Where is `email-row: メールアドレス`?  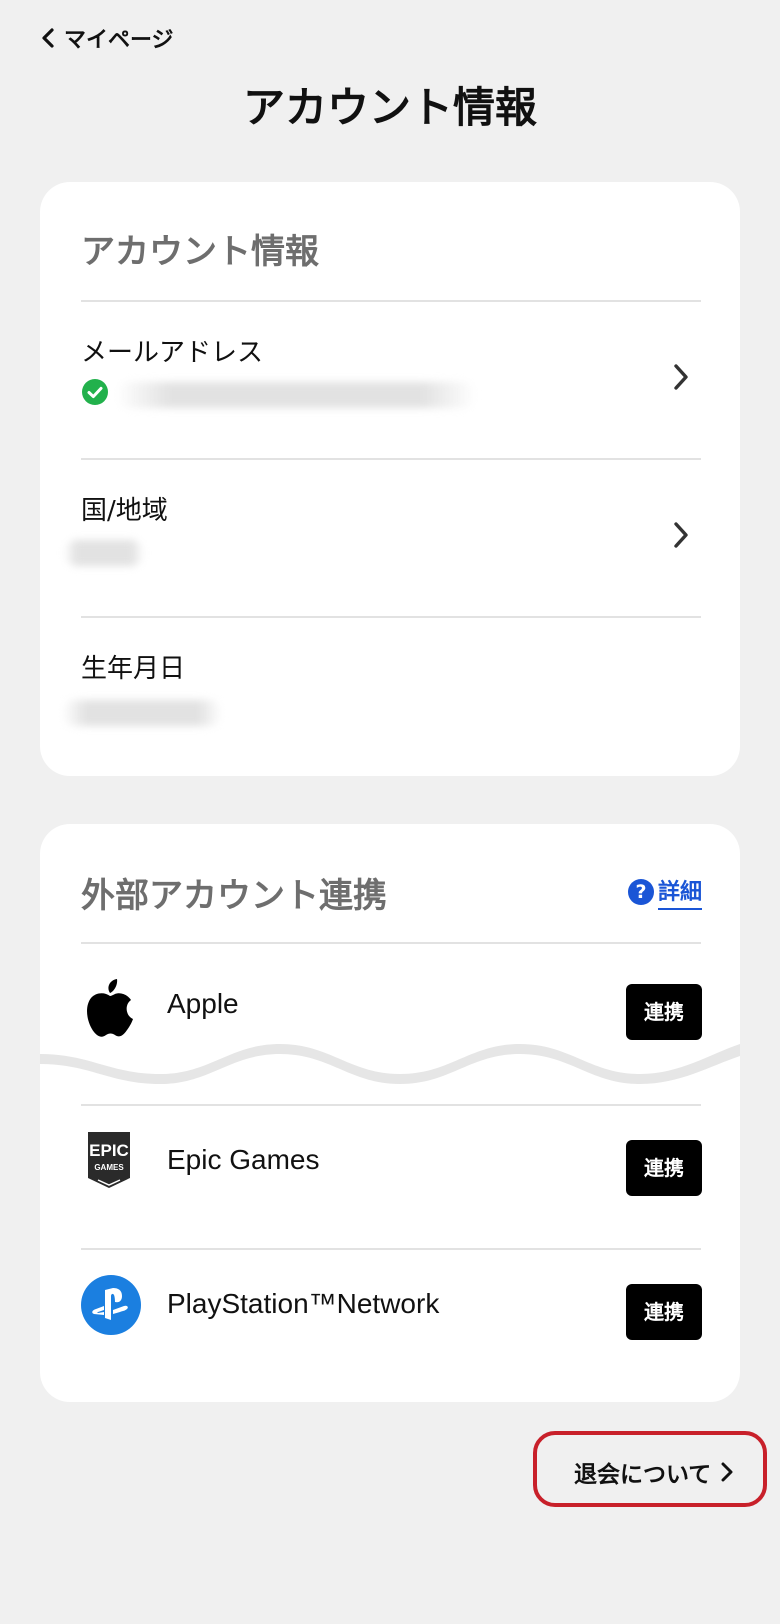 email-row: メールアドレス is located at coordinates (390, 377).